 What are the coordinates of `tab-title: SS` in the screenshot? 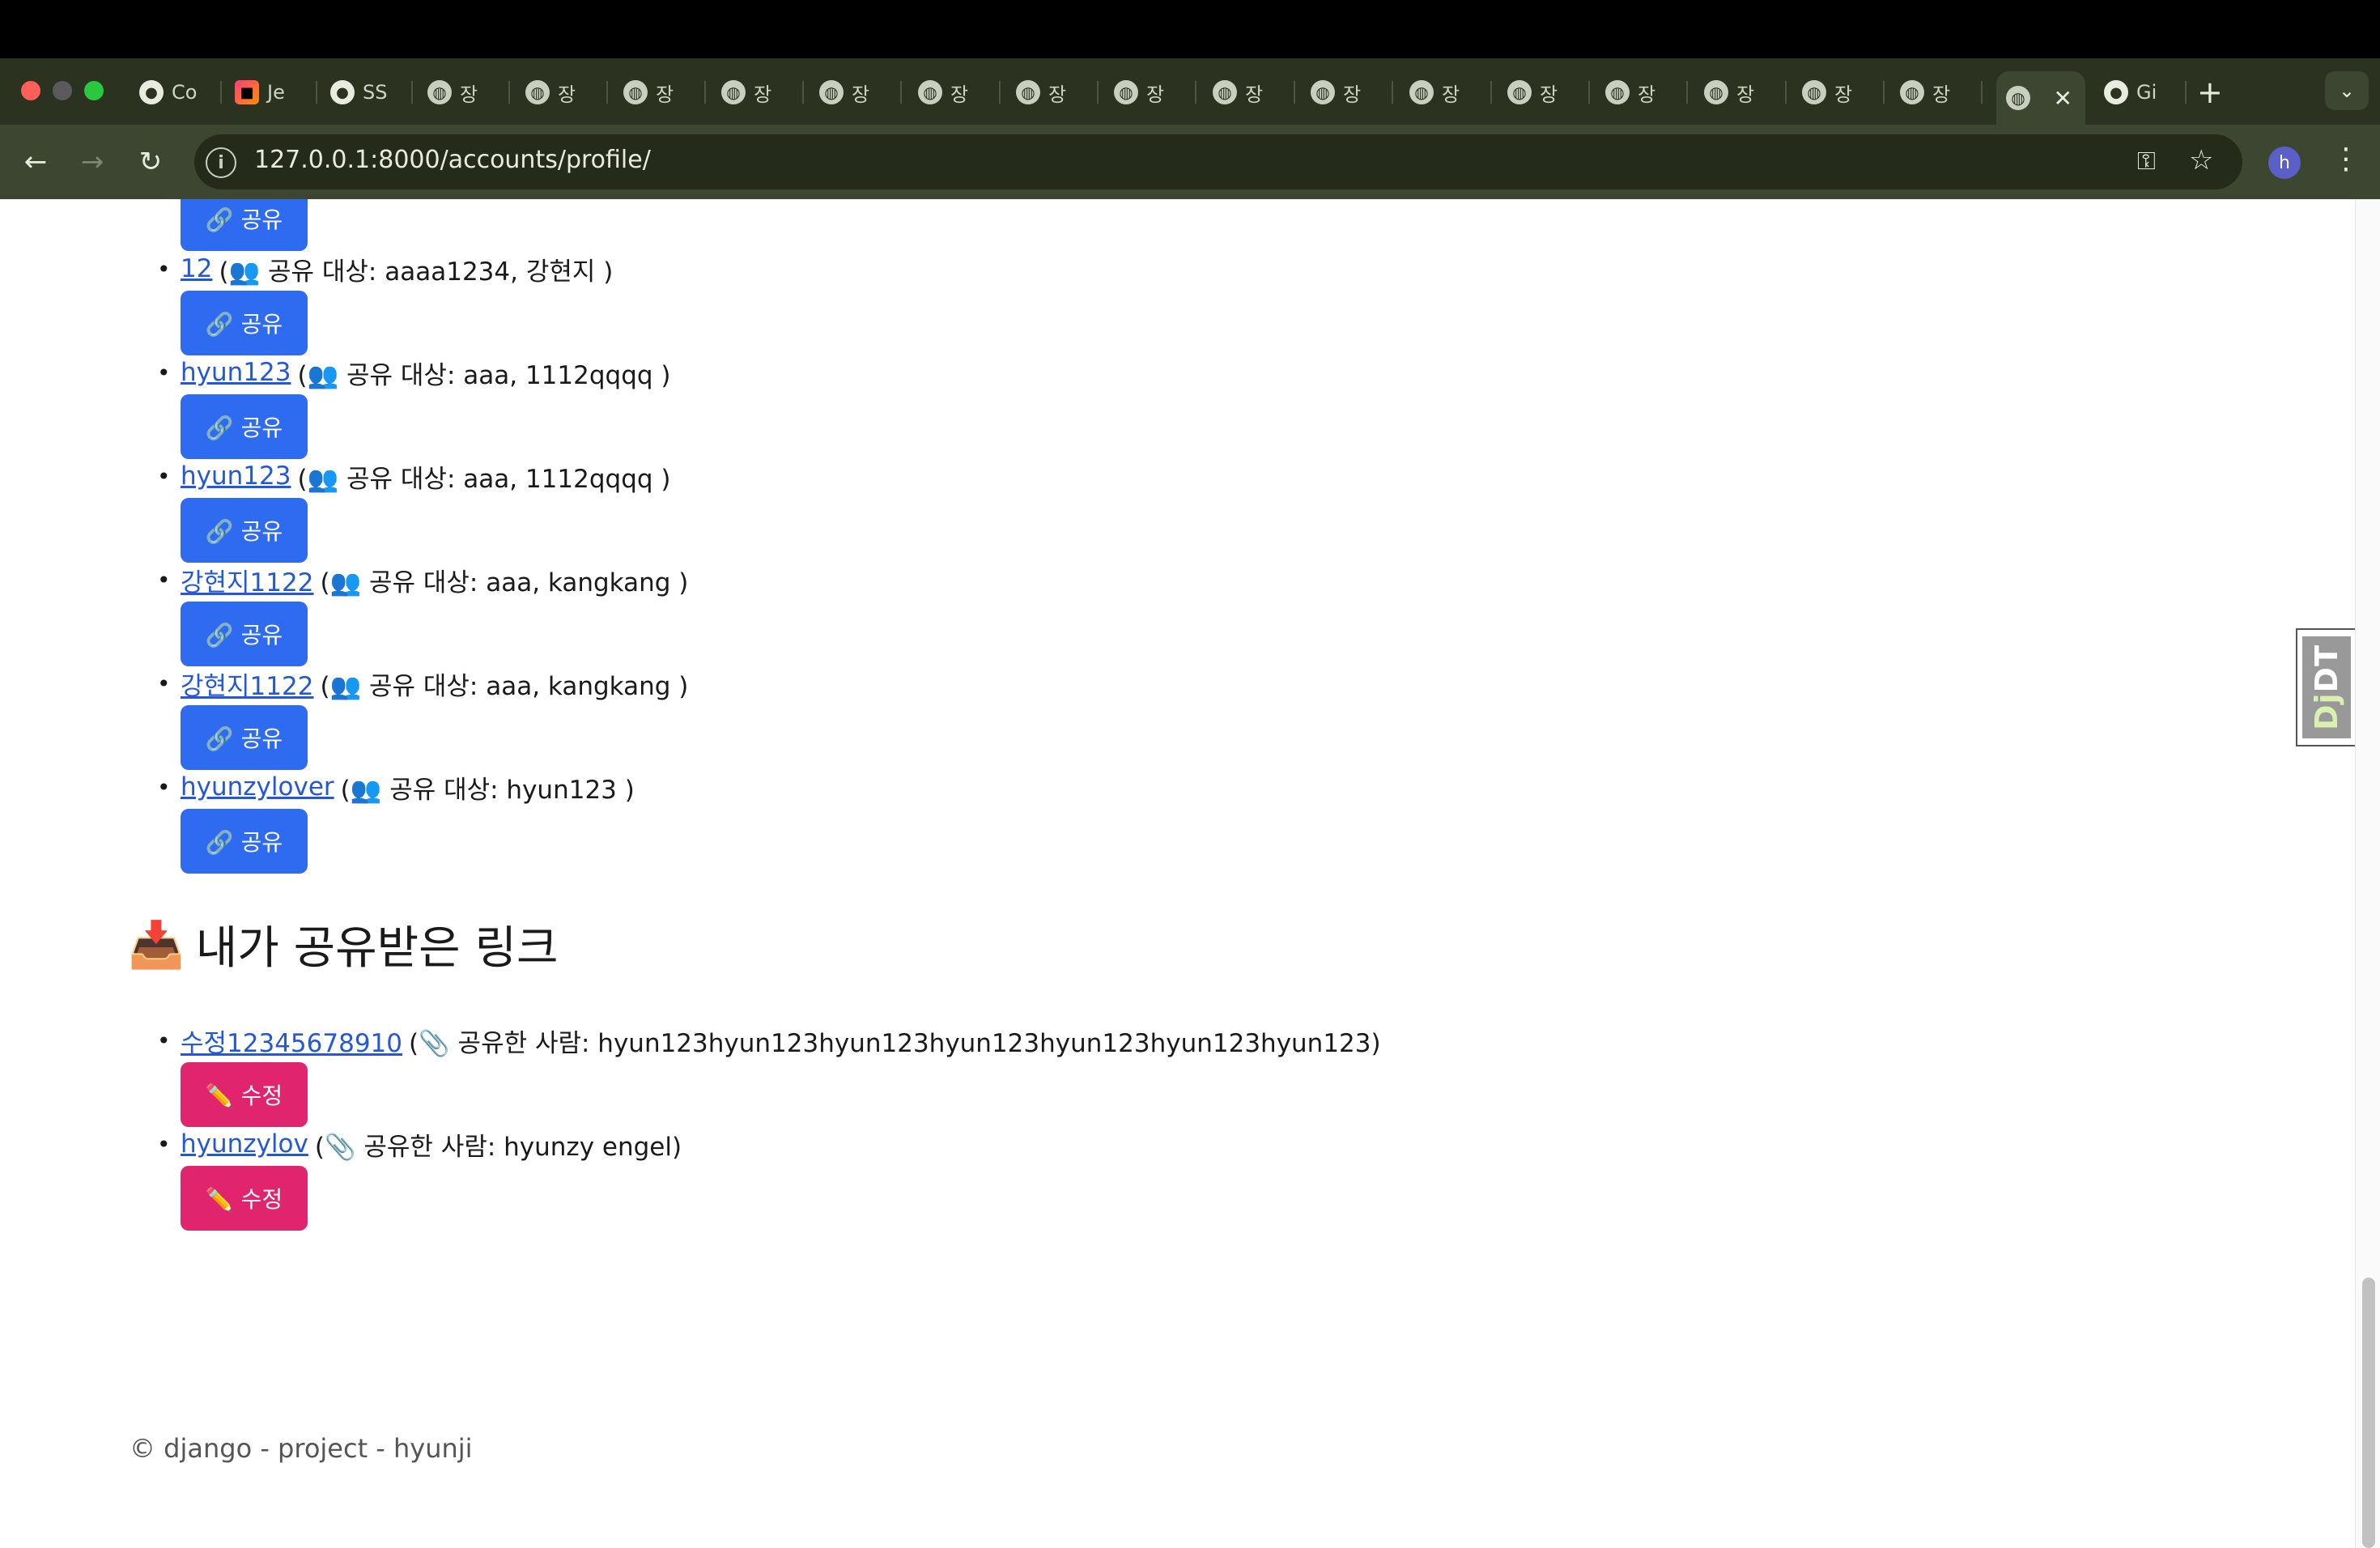 It's located at (375, 92).